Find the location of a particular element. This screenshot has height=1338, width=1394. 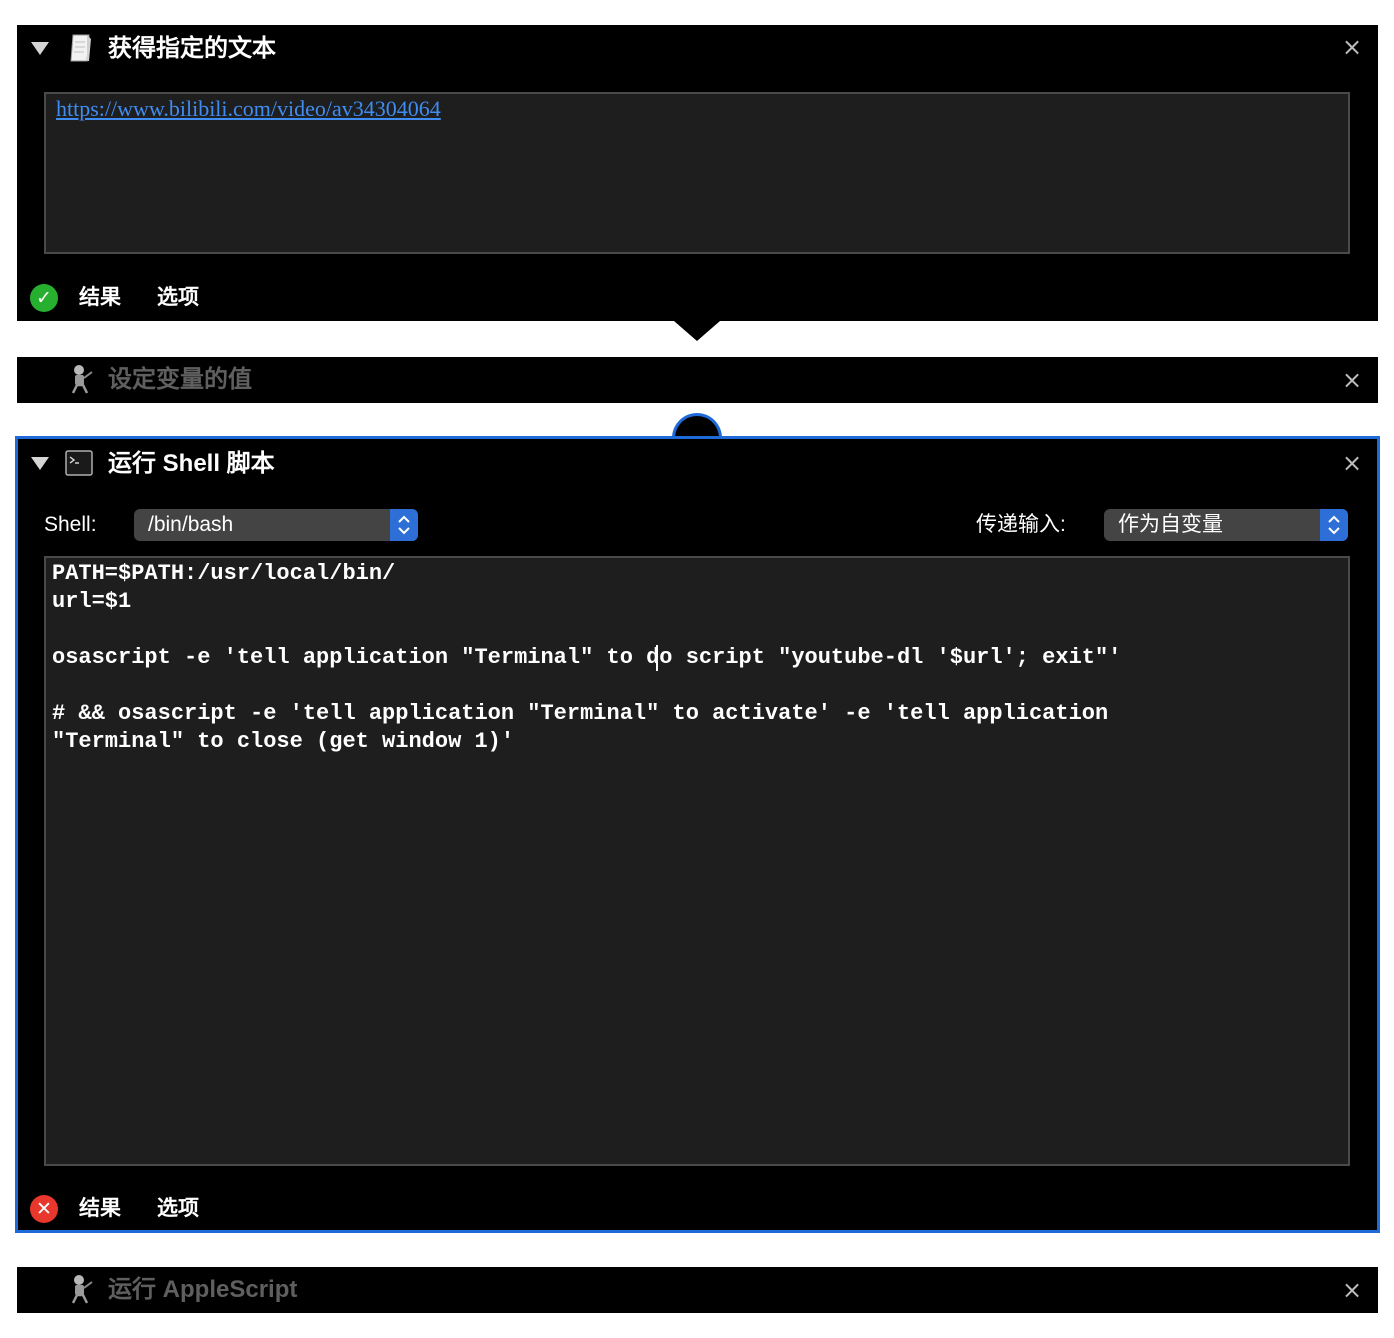

text-document-icon is located at coordinates (80, 48).